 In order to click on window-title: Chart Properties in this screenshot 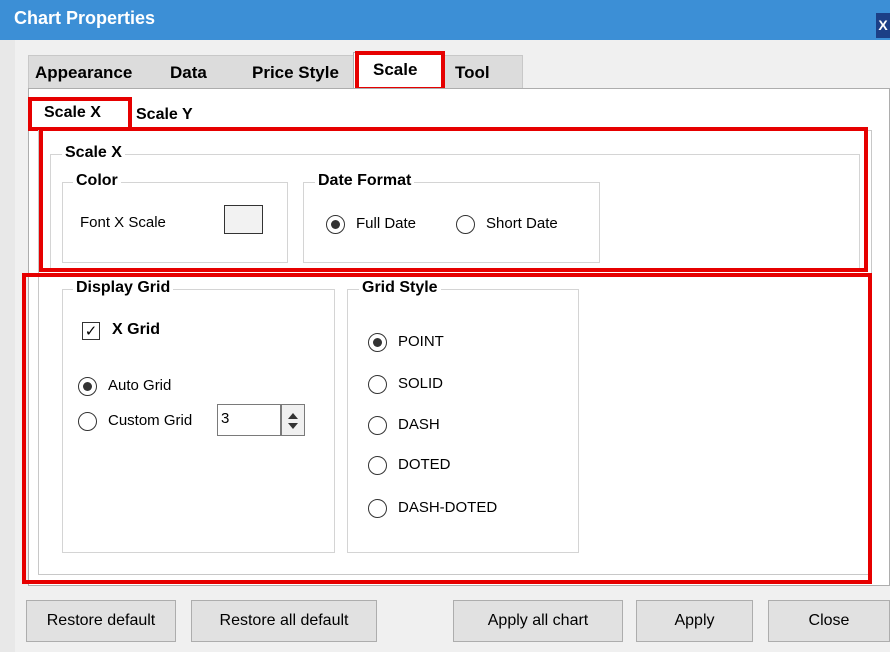, I will do `click(85, 18)`.